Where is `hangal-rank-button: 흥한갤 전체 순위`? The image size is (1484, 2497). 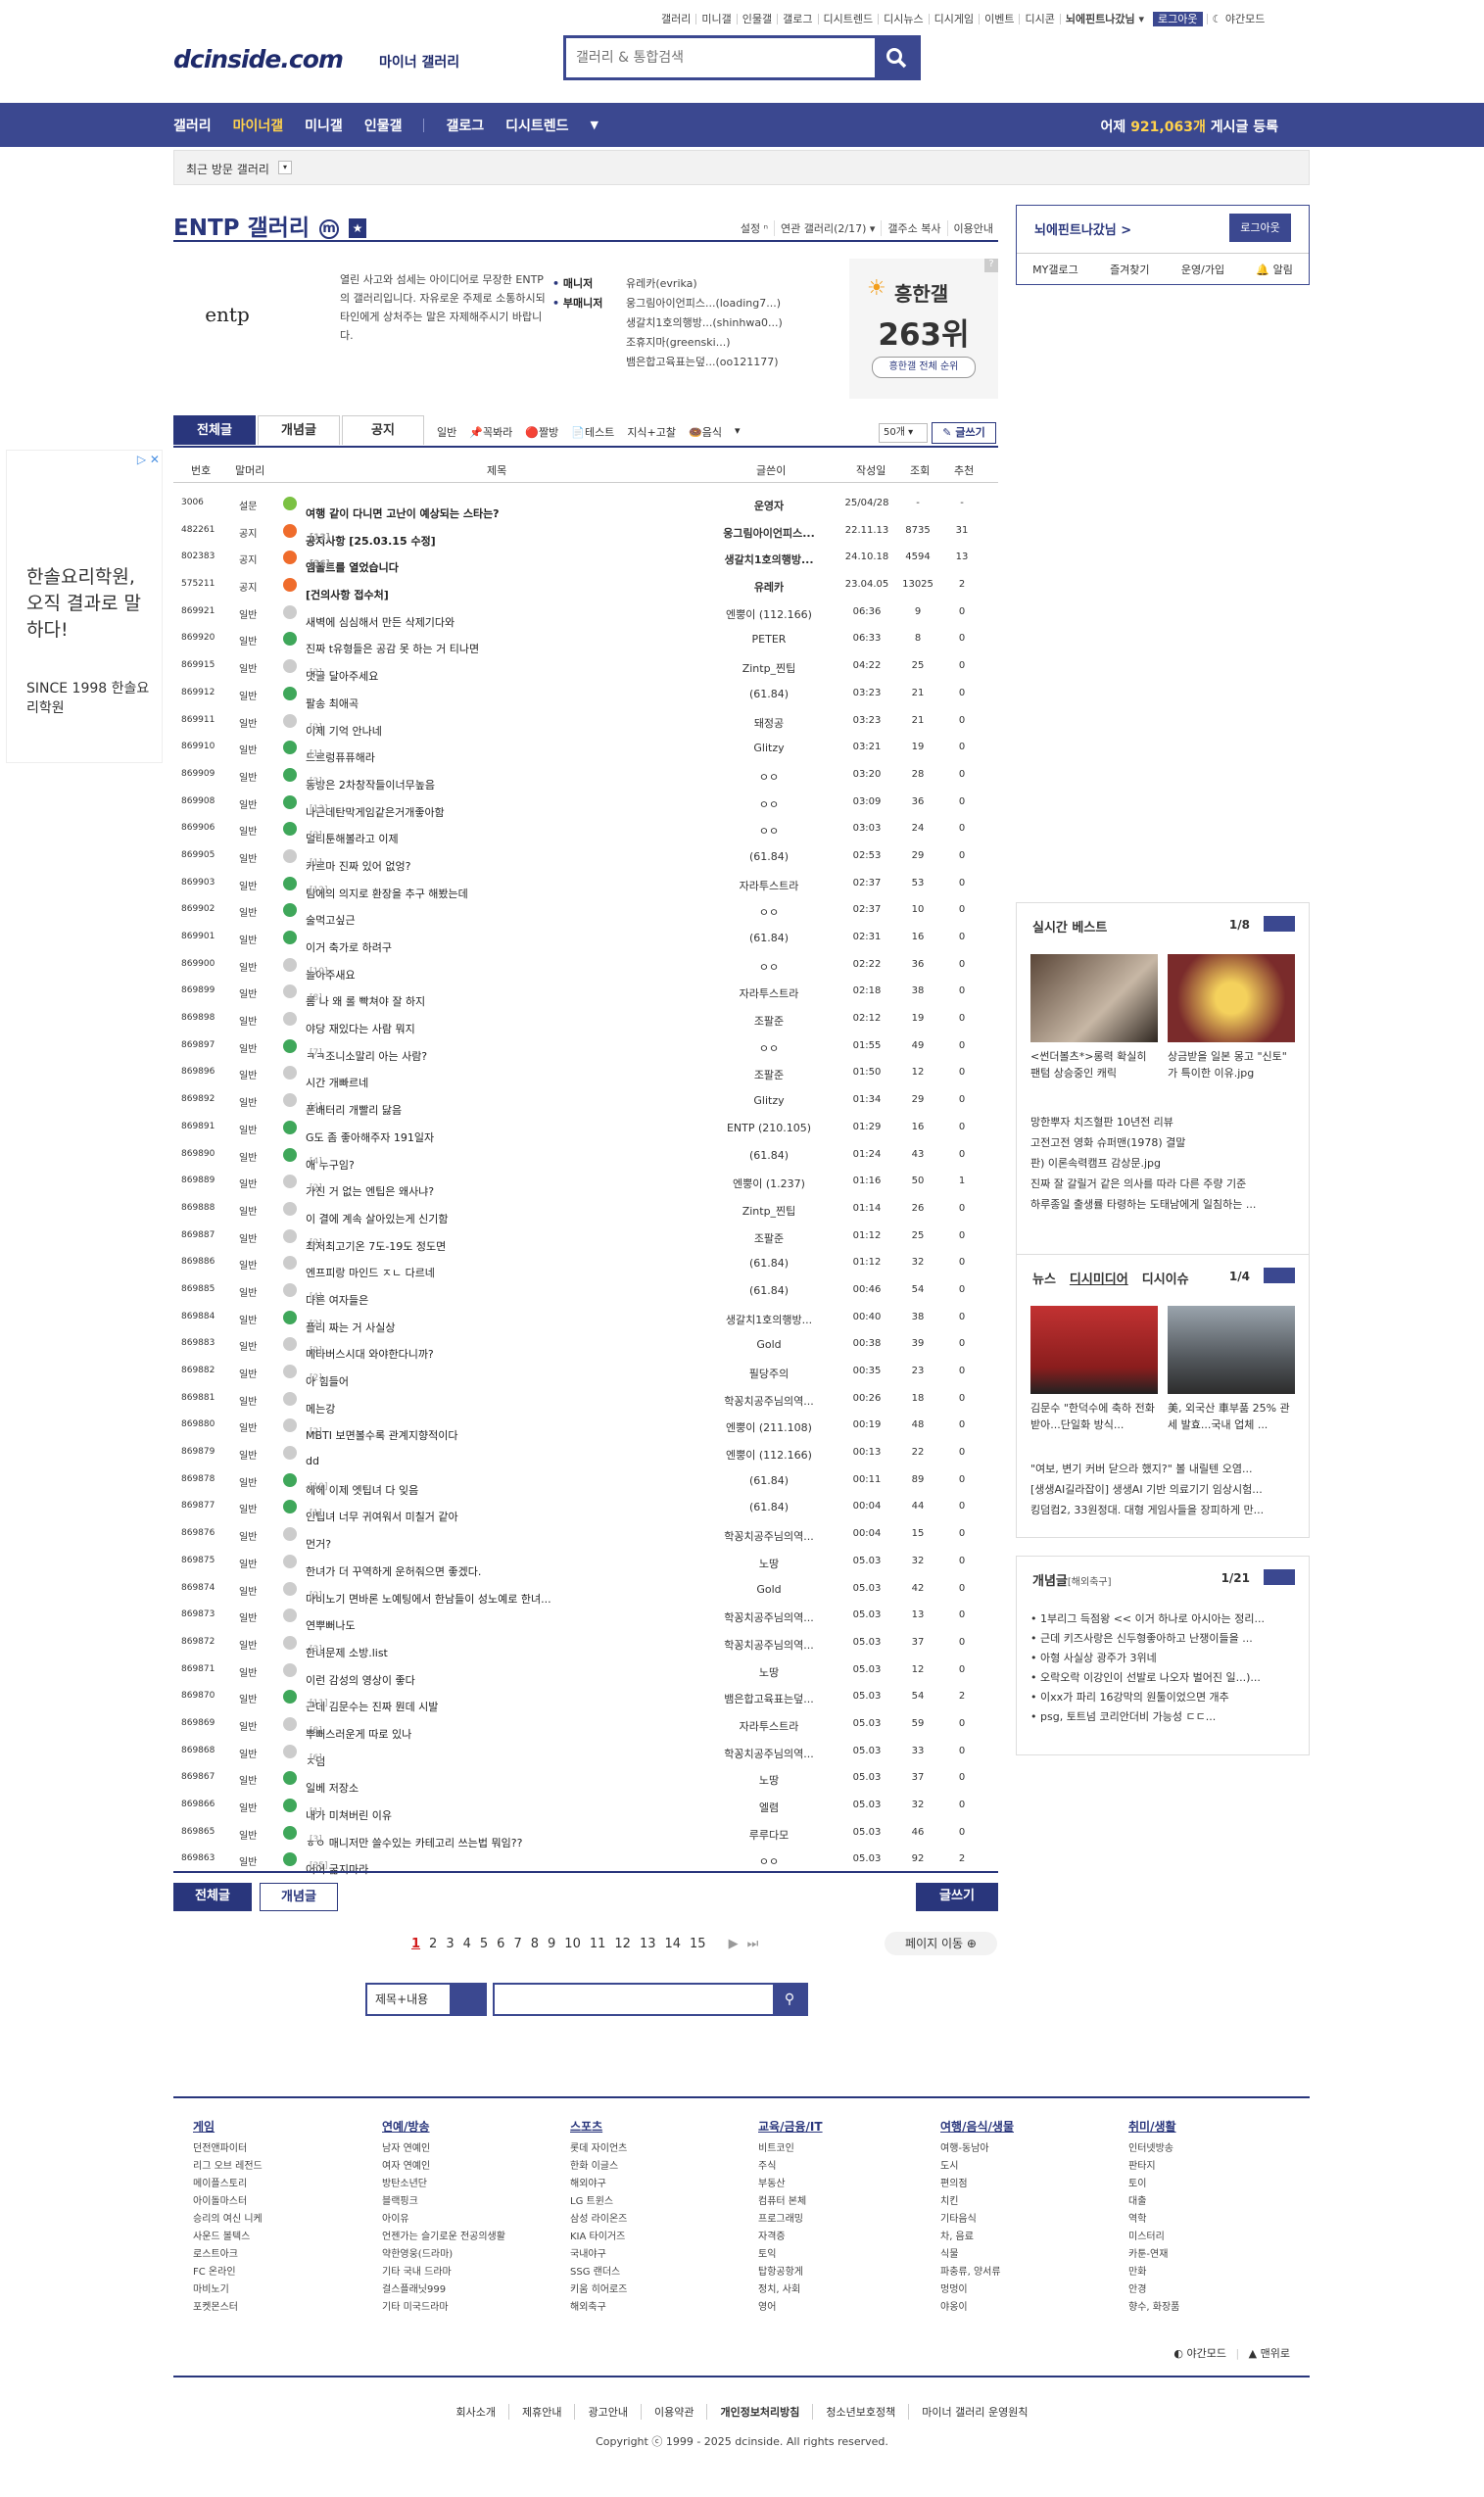 hangal-rank-button: 흥한갤 전체 순위 is located at coordinates (924, 367).